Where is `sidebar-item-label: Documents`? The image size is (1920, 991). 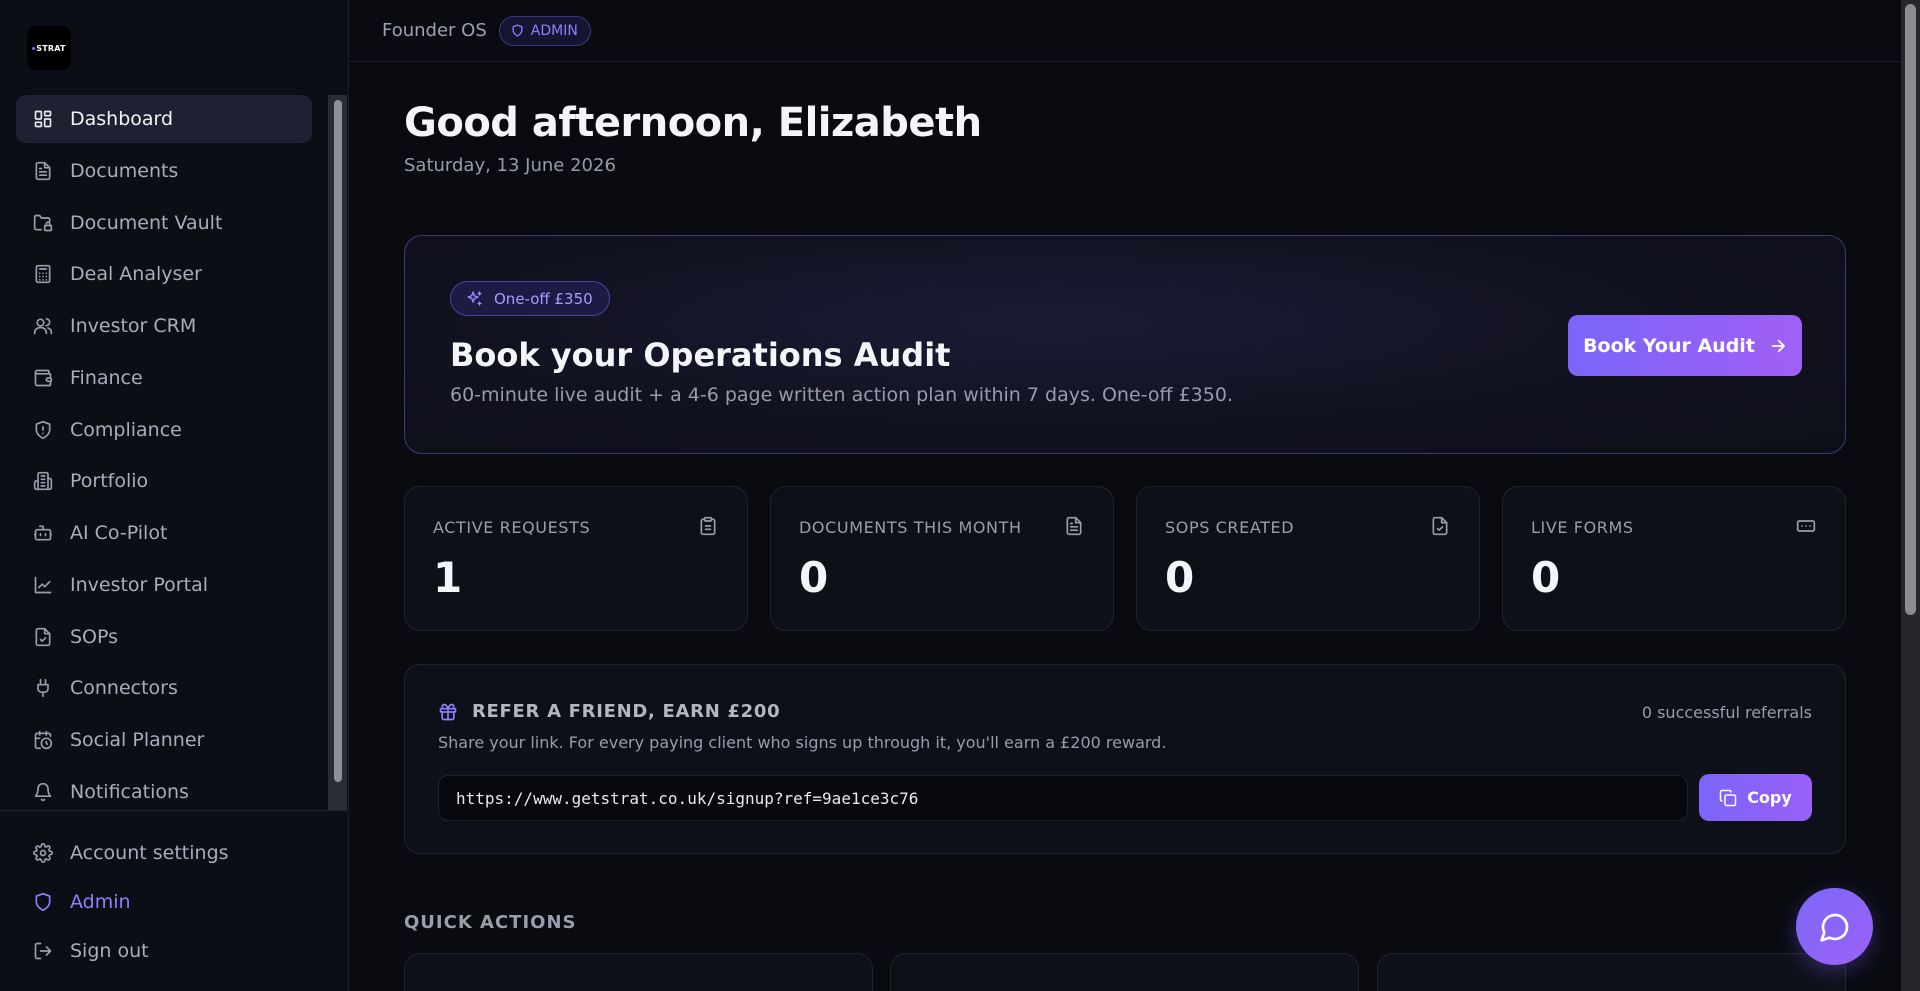
sidebar-item-label: Documents is located at coordinates (124, 170).